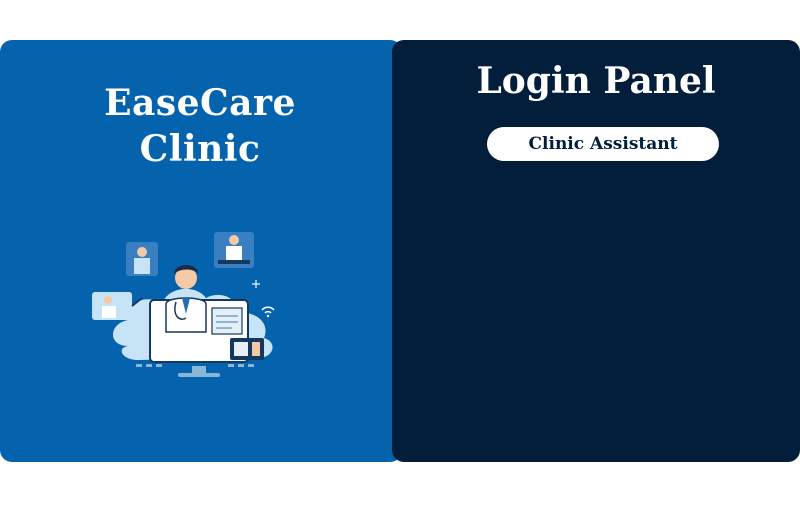 The height and width of the screenshot is (512, 800). Describe the element at coordinates (183, 304) in the screenshot. I see `doctor-telemedicine-illustration` at that location.